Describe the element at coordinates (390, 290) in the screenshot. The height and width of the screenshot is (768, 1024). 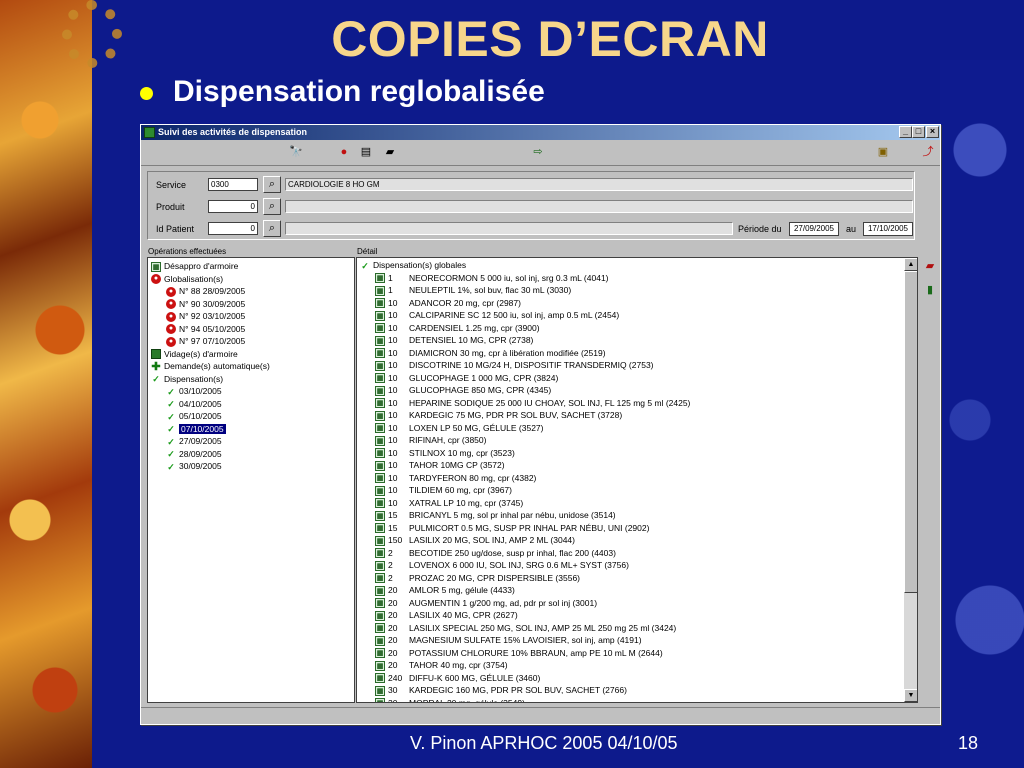
I see `detail-item-qty: 1` at that location.